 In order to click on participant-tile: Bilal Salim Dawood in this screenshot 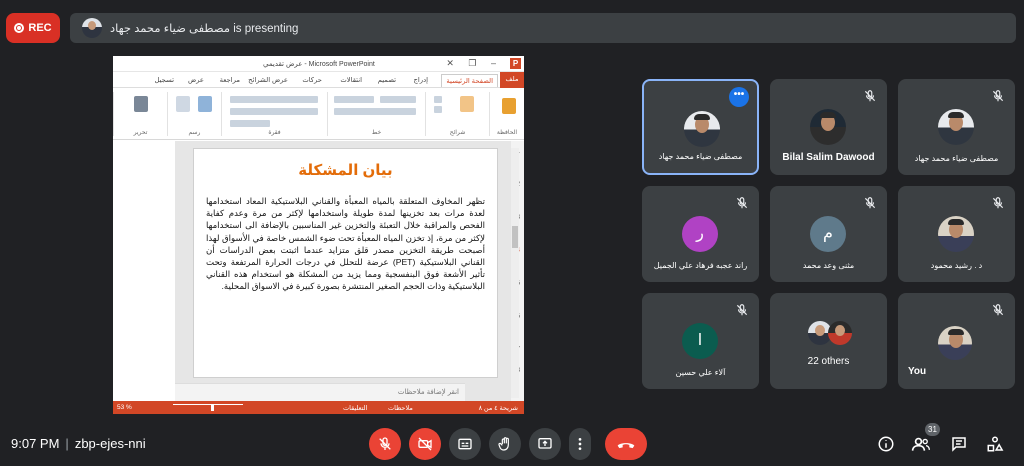, I will do `click(828, 127)`.